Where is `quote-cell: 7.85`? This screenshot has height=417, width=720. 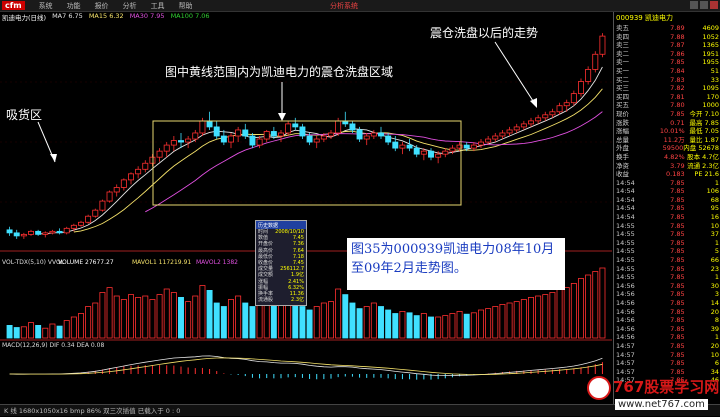 quote-cell: 7.85 is located at coordinates (677, 113).